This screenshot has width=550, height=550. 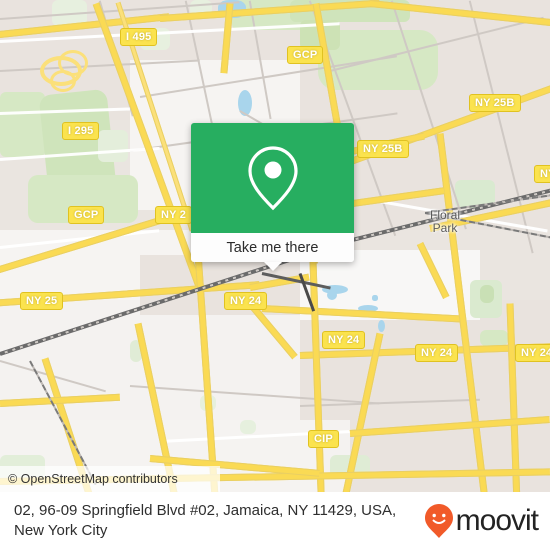 I want to click on road-shield: NY 25, so click(x=42, y=301).